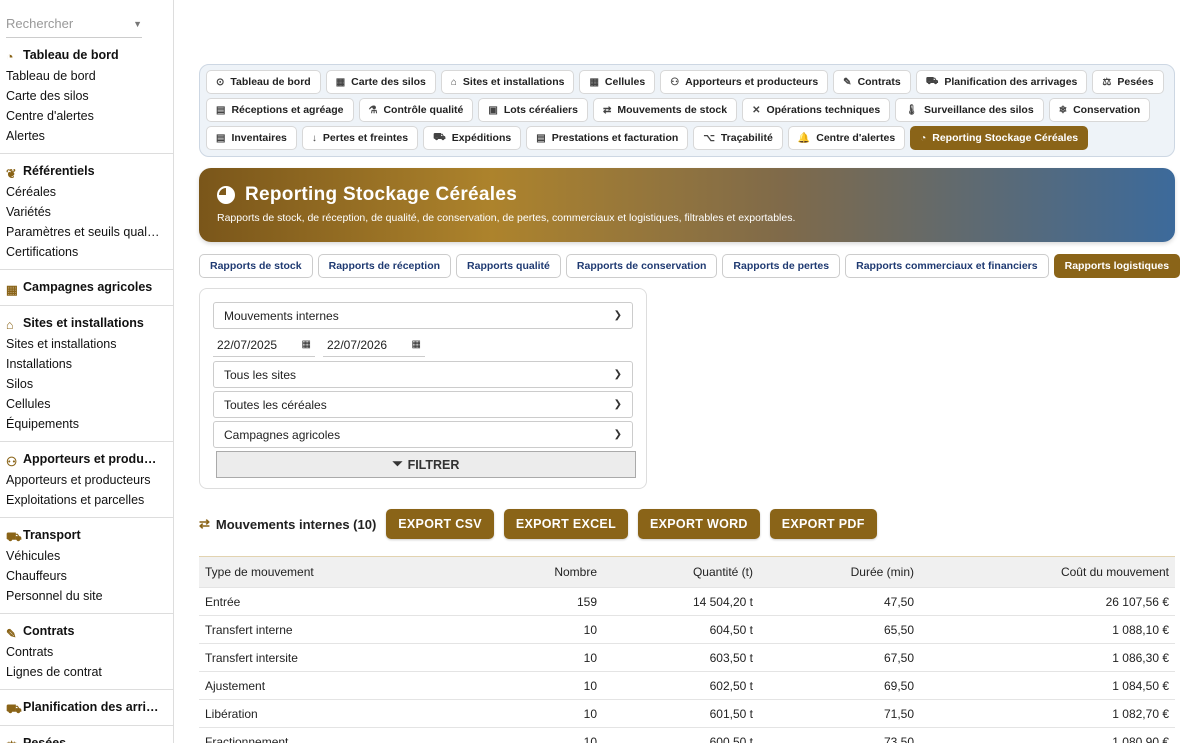 Image resolution: width=1200 pixels, height=743 pixels. Describe the element at coordinates (86, 116) in the screenshot. I see `sidebar-item: Centre d'alertes` at that location.